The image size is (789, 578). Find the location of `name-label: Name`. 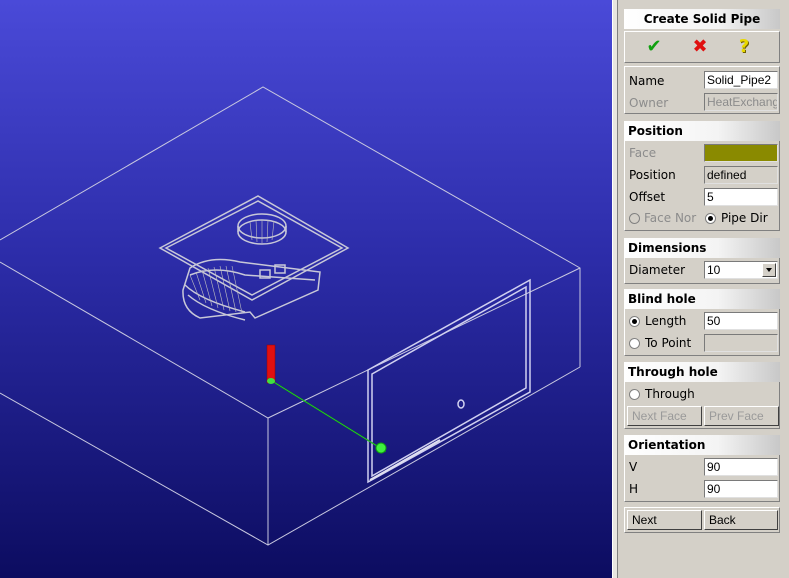

name-label: Name is located at coordinates (647, 81).